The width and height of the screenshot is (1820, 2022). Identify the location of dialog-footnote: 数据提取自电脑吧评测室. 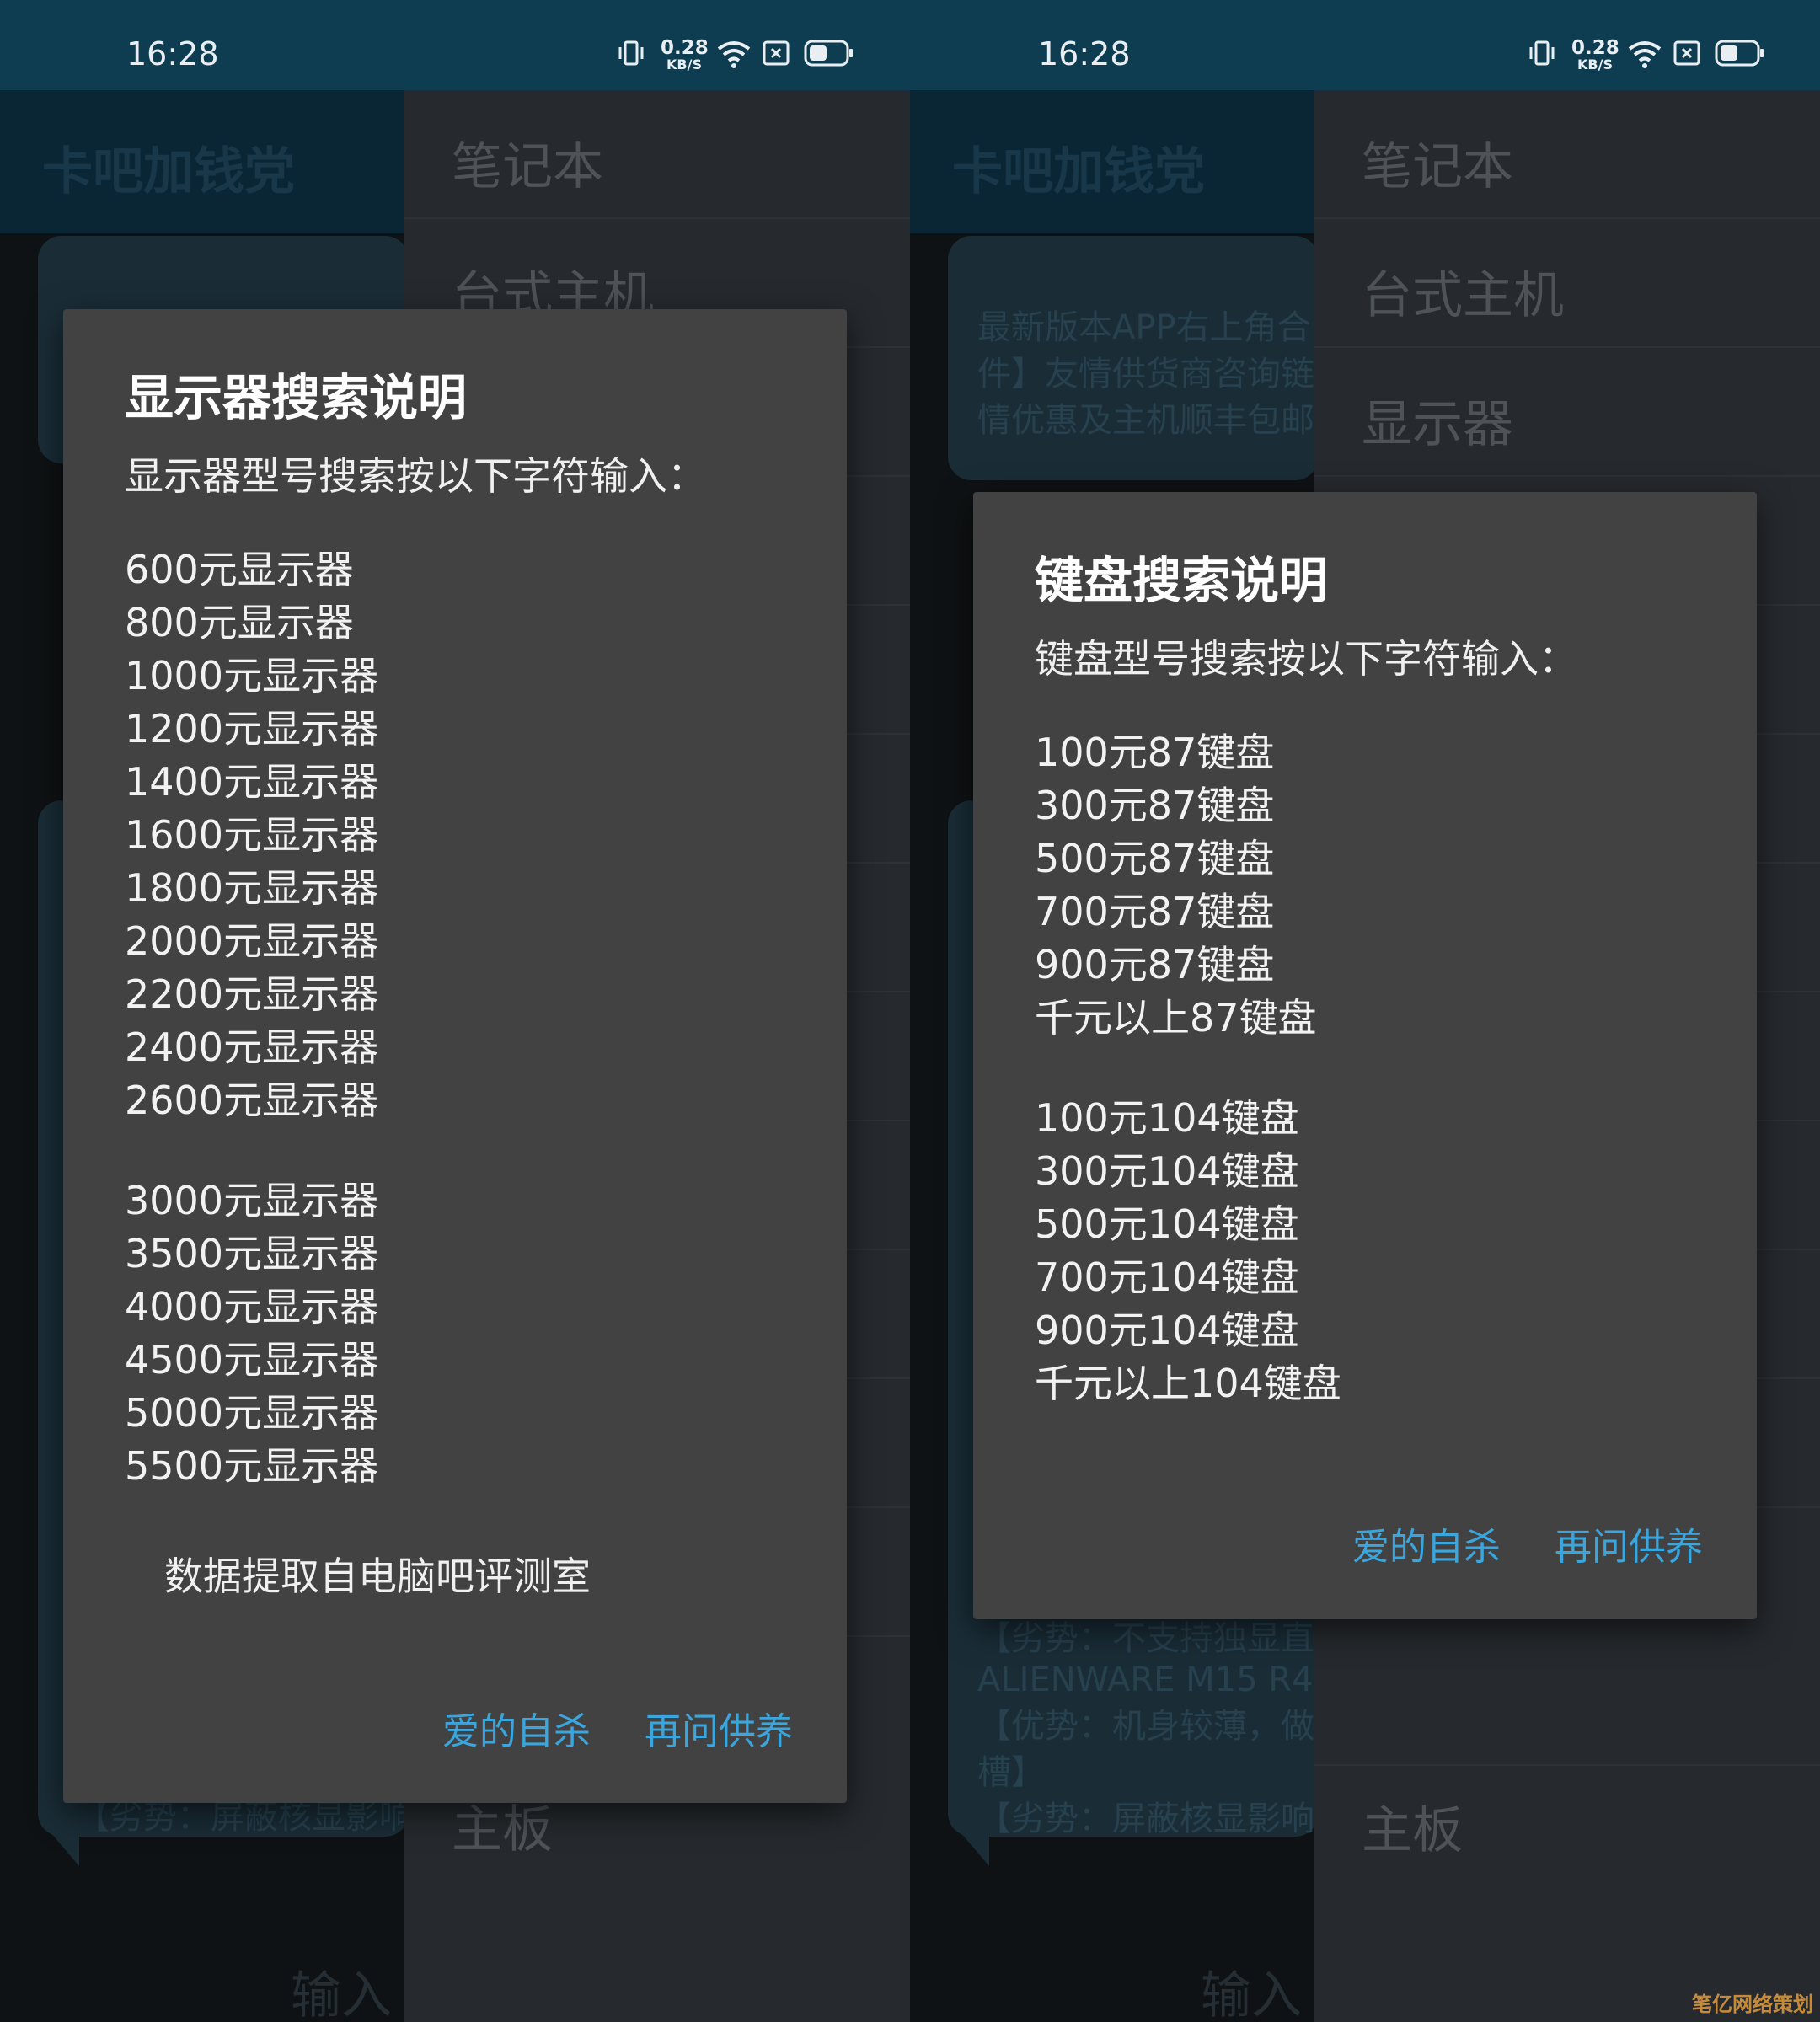
(377, 1576).